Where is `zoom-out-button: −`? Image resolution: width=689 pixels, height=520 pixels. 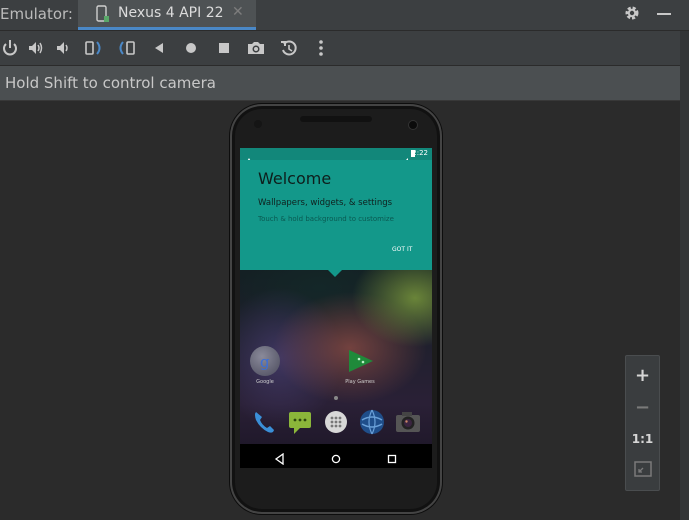
zoom-out-button: − is located at coordinates (642, 407).